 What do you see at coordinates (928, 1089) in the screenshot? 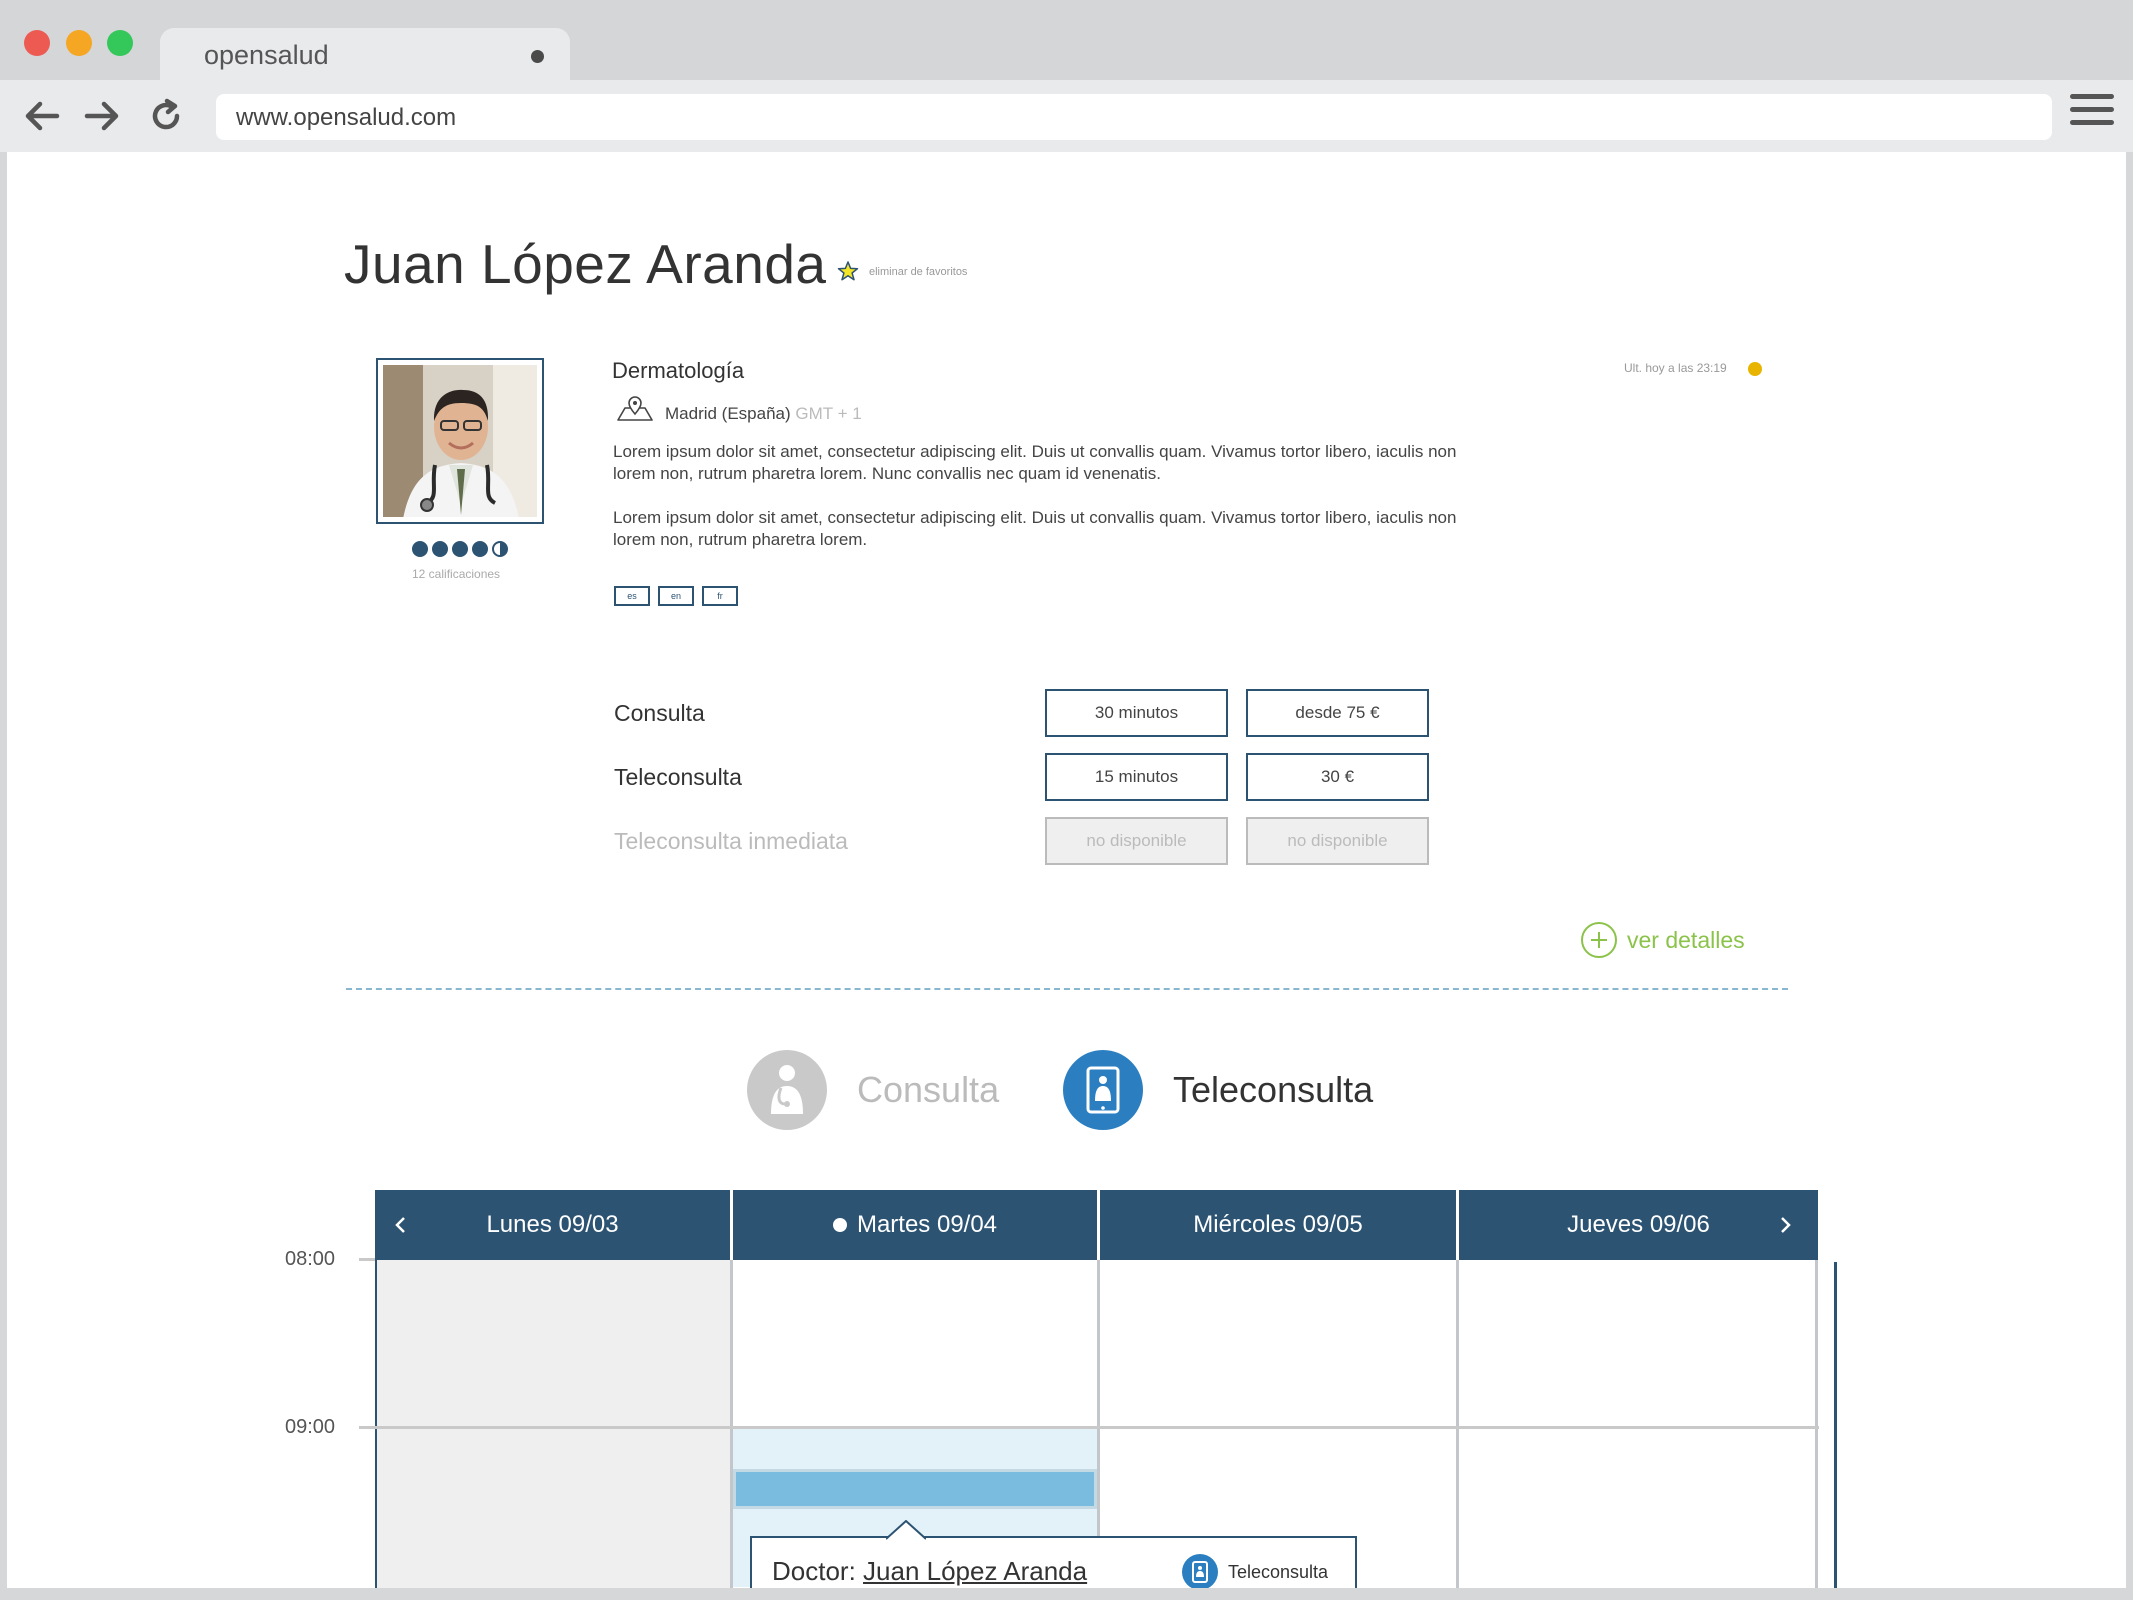
I see `mode-consulta-label: Consulta` at bounding box center [928, 1089].